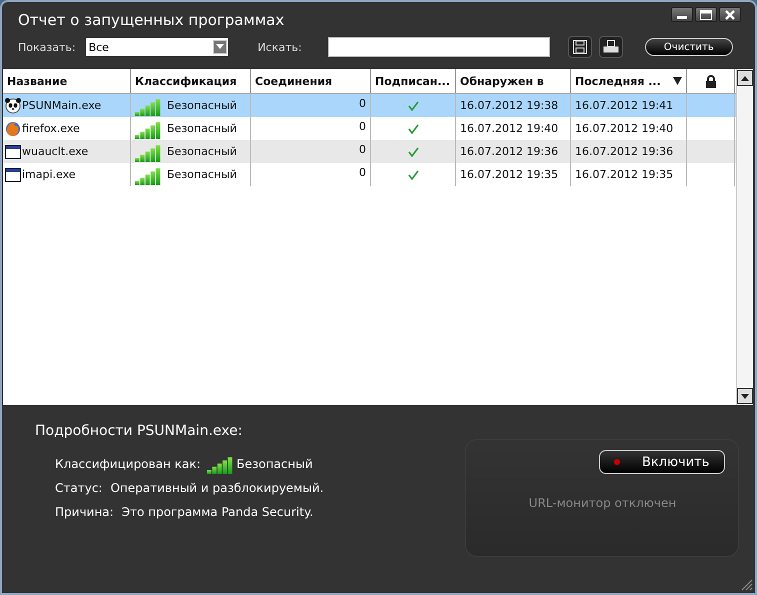 The image size is (757, 595). Describe the element at coordinates (139, 431) in the screenshot. I see `details-title: Подробности PSUNMain.exe:` at that location.